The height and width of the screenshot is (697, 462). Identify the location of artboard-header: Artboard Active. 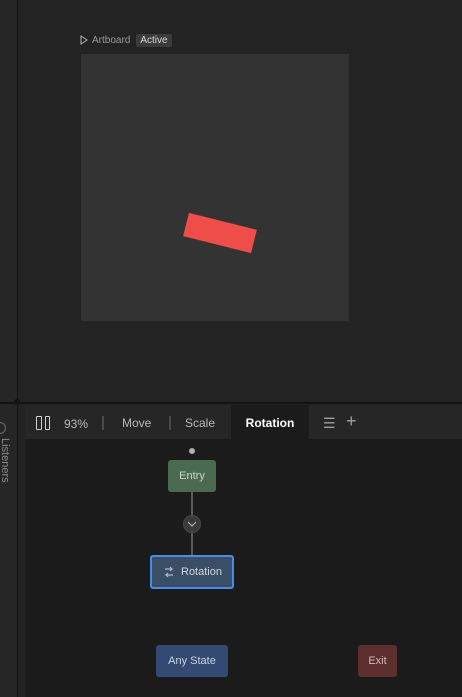
(126, 40).